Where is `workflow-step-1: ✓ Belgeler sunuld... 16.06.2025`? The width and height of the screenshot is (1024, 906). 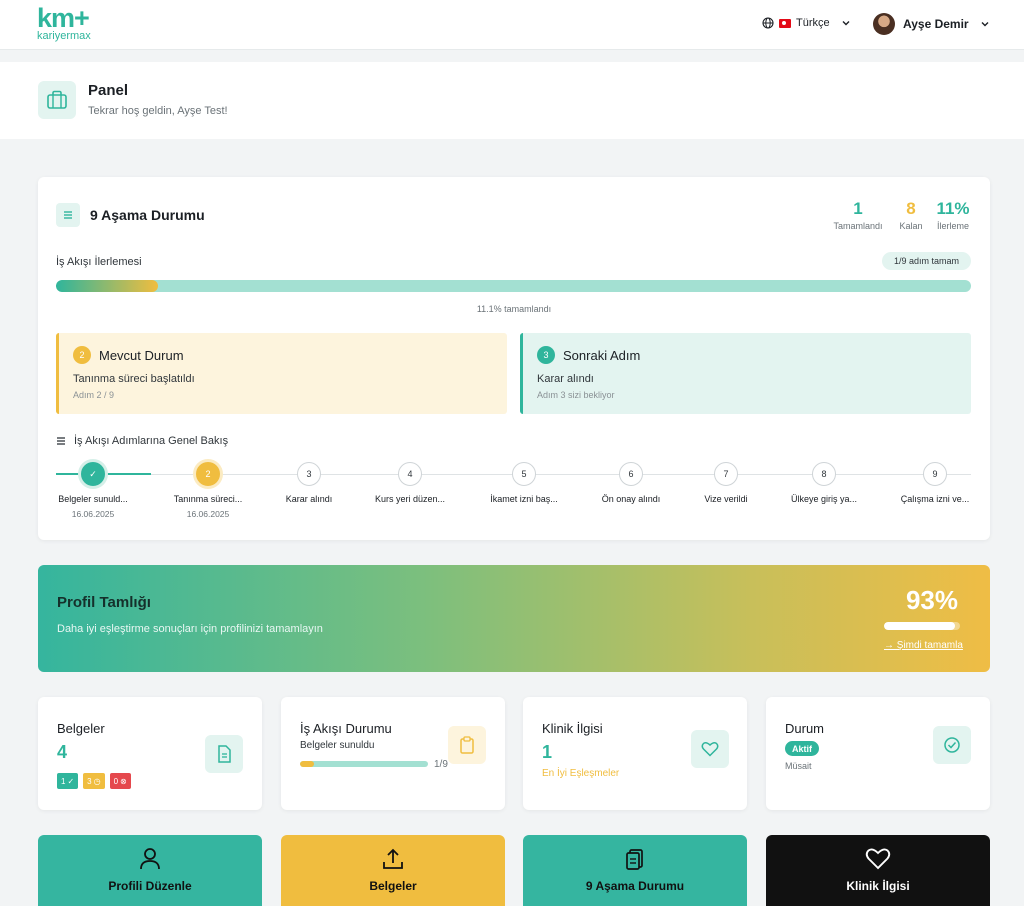 workflow-step-1: ✓ Belgeler sunuld... 16.06.2025 is located at coordinates (93, 490).